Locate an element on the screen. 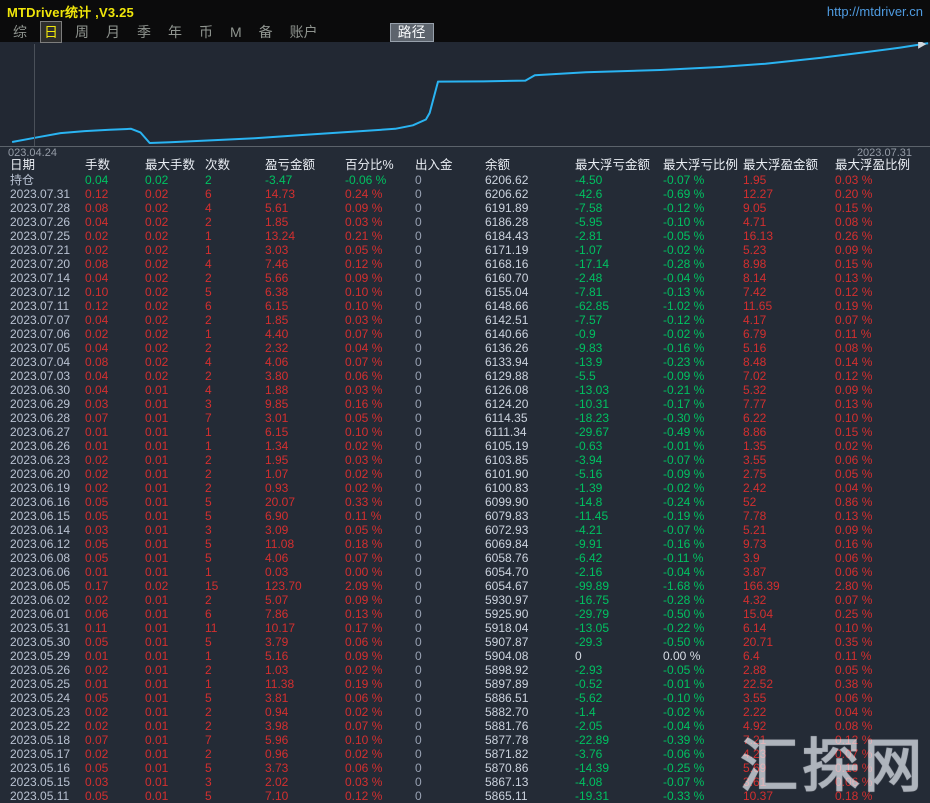 Image resolution: width=930 pixels, height=803 pixels. cell-max-float-loss-pct: -0.01 % is located at coordinates (684, 684).